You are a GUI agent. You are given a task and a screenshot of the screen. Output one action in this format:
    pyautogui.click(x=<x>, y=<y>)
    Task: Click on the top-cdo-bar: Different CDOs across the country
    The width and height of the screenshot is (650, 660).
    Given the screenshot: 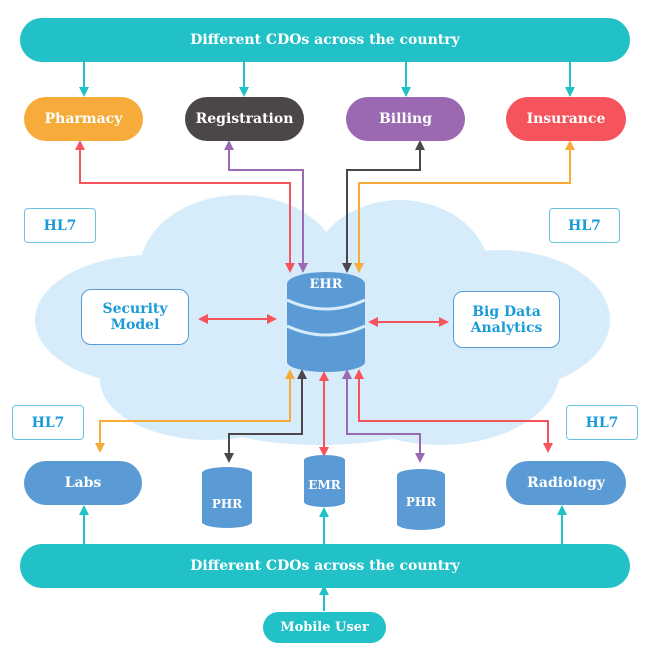 What is the action you would take?
    pyautogui.click(x=325, y=40)
    